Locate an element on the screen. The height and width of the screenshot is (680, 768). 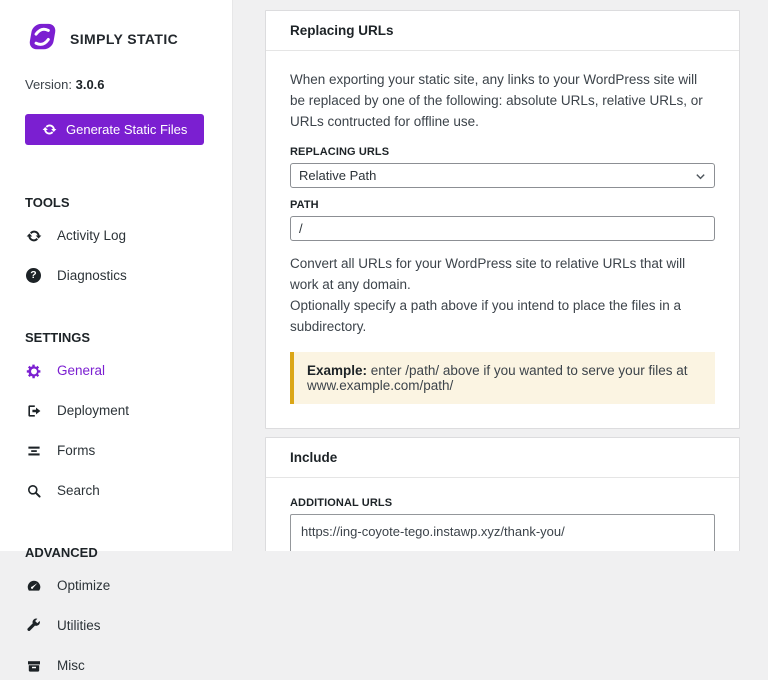
additional-urls-label: ADDITIONAL URLS is located at coordinates (341, 503).